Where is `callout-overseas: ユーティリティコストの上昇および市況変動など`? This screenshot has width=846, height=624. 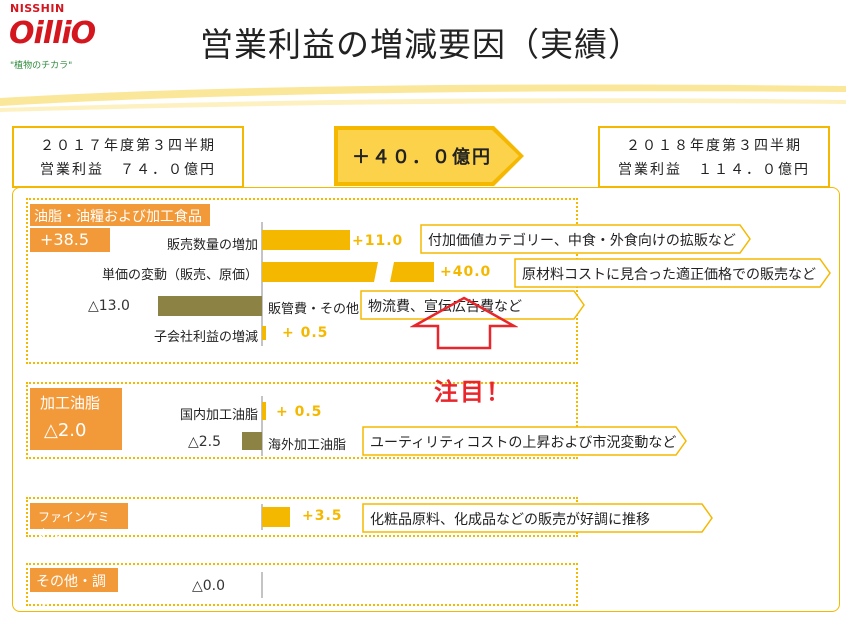 callout-overseas: ユーティリティコストの上昇および市況変動など is located at coordinates (523, 443).